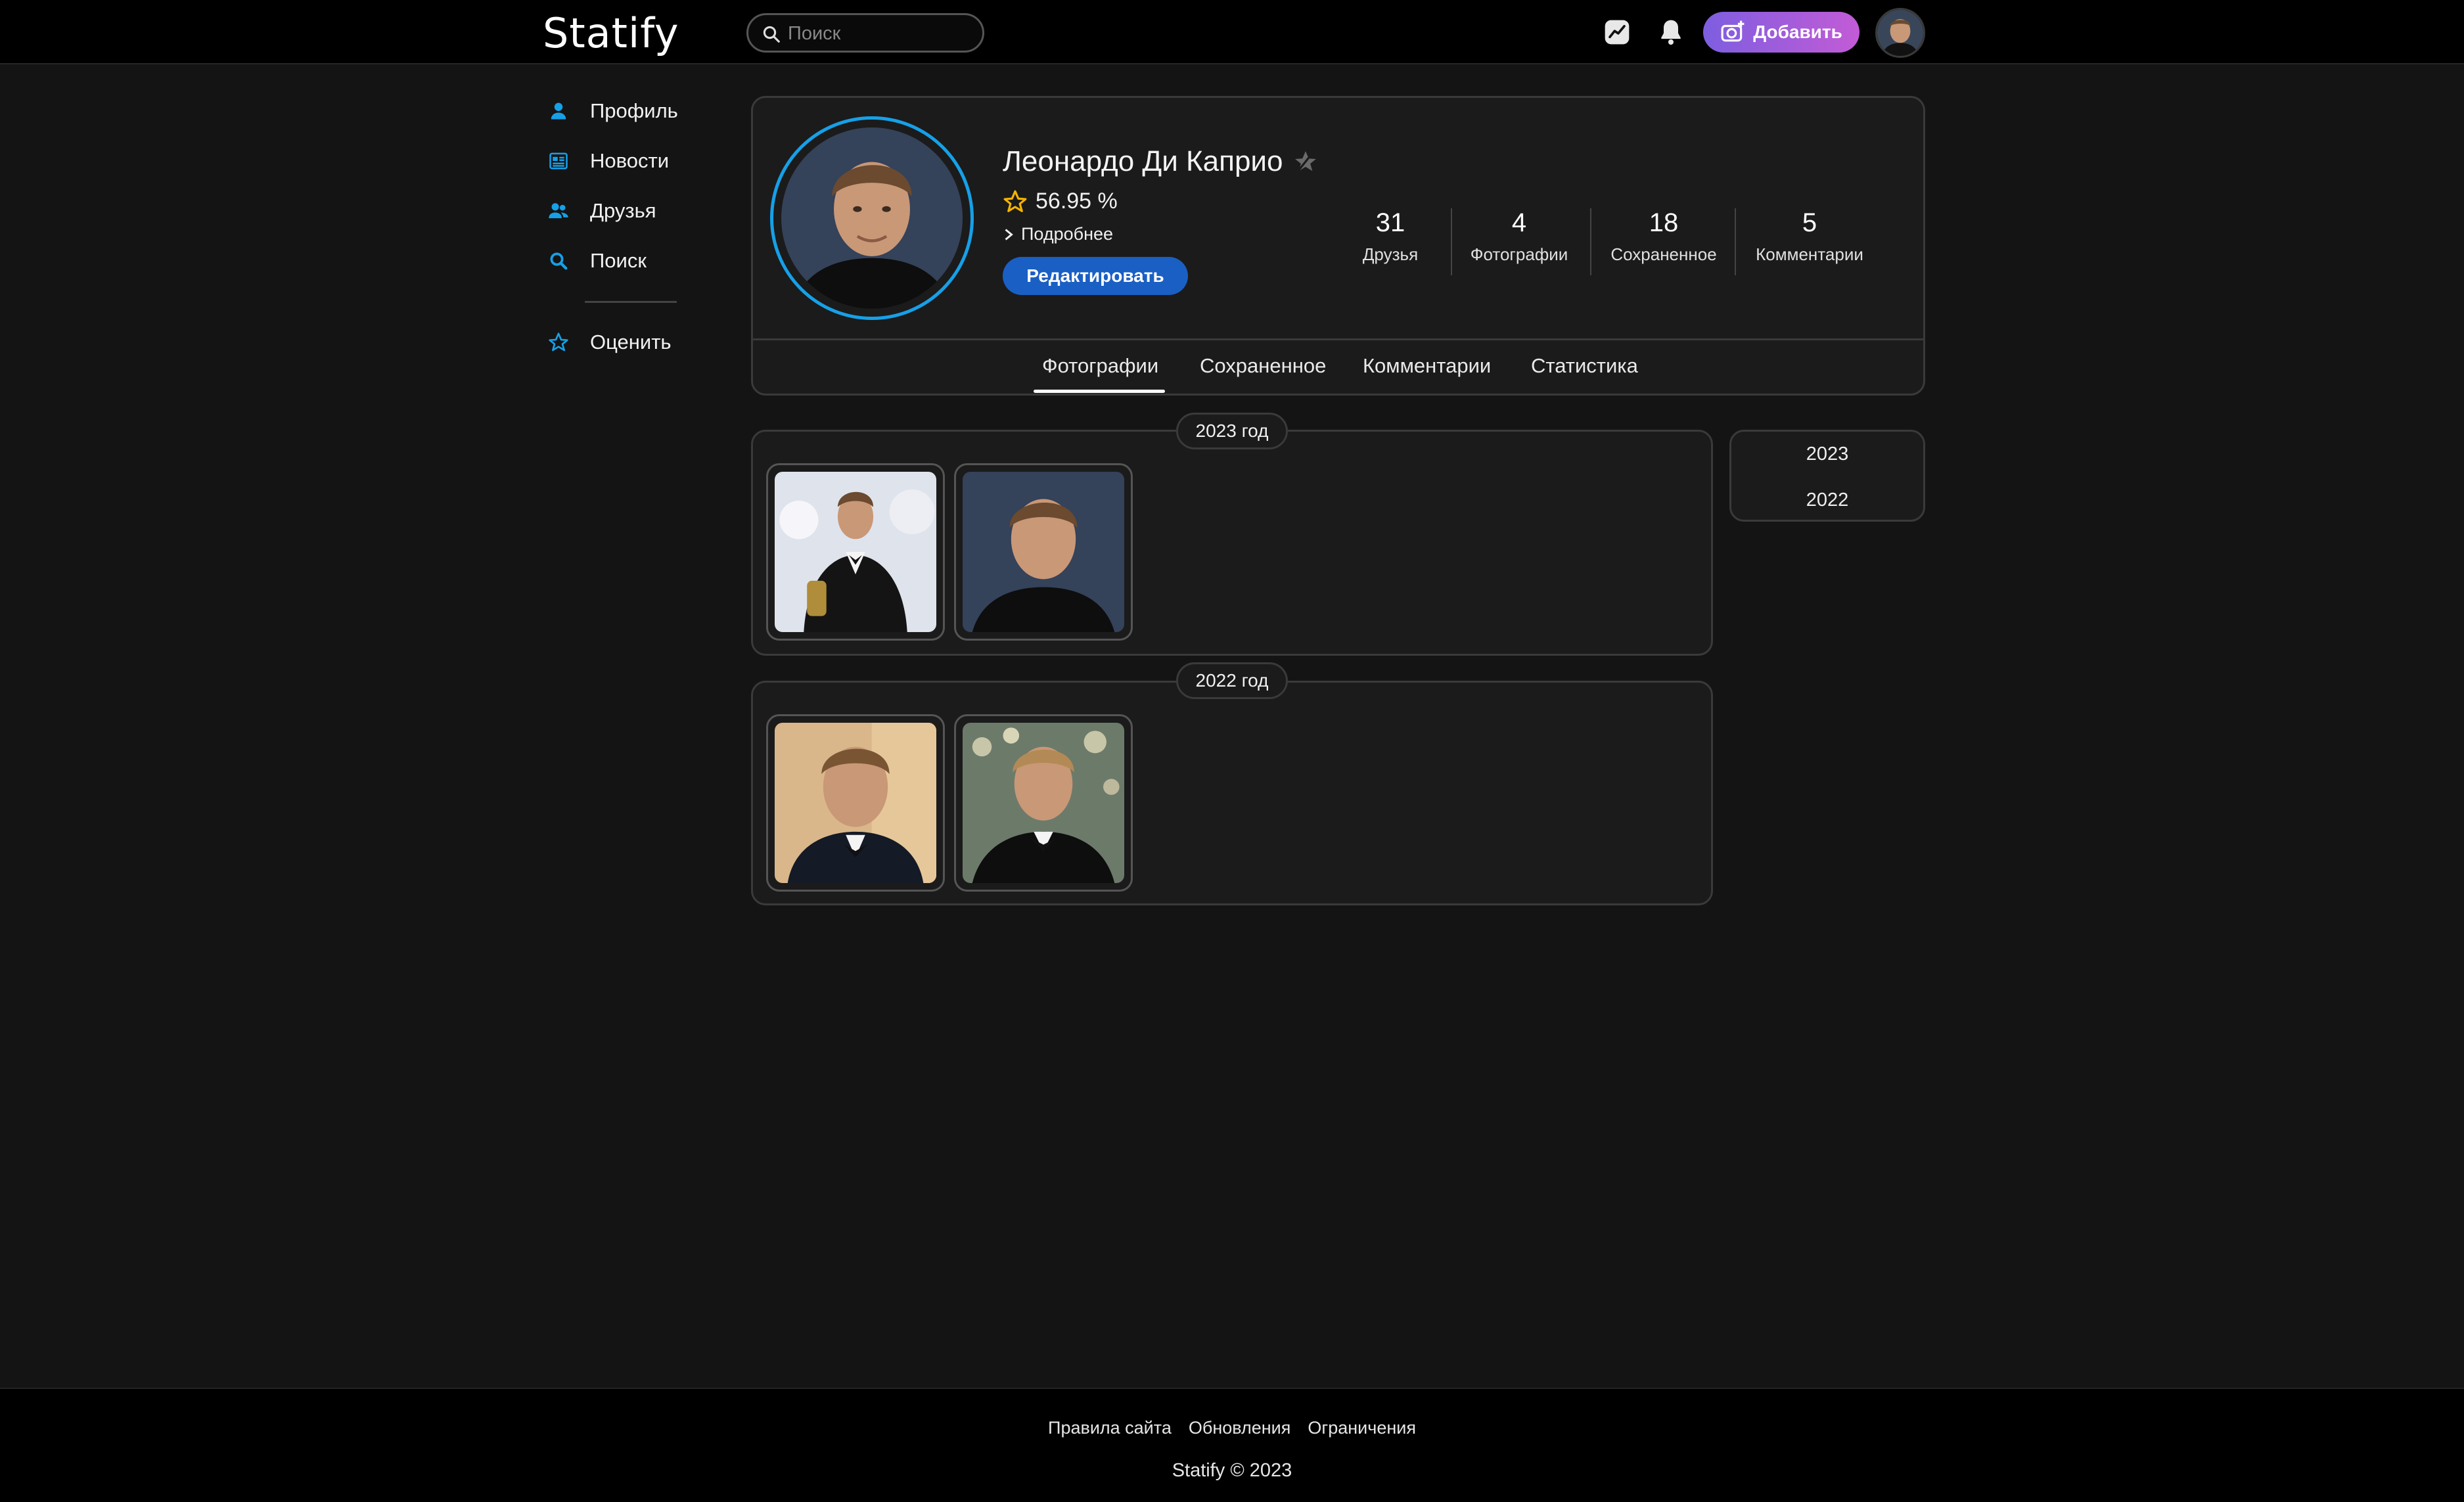 This screenshot has width=2464, height=1502. Describe the element at coordinates (1015, 201) in the screenshot. I see `rating-star-icon` at that location.